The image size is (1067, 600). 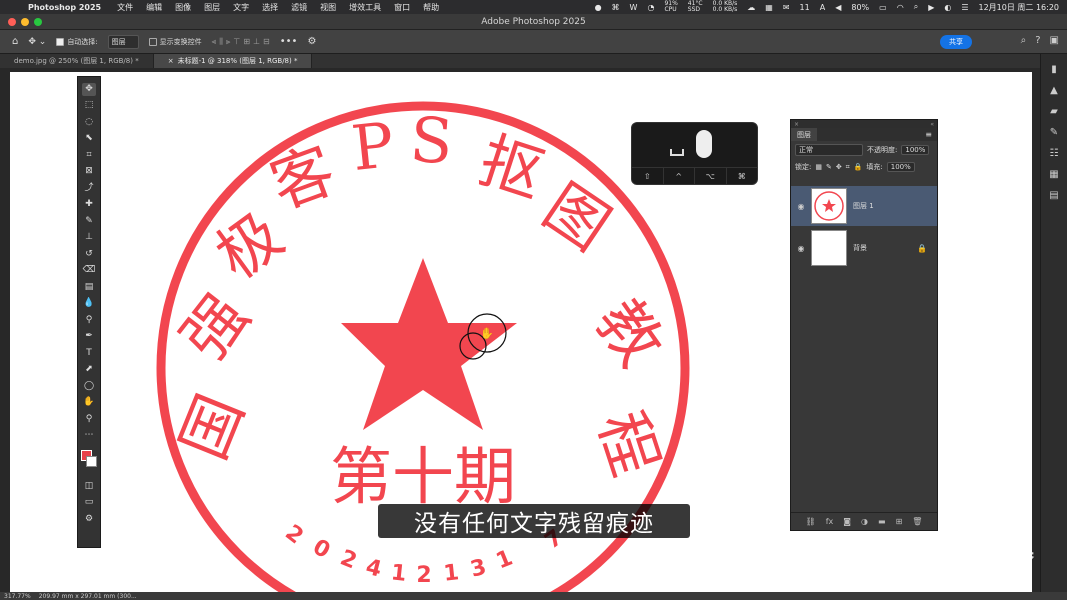 What do you see at coordinates (299, 7) in the screenshot?
I see `menu-filter: 滤镜` at bounding box center [299, 7].